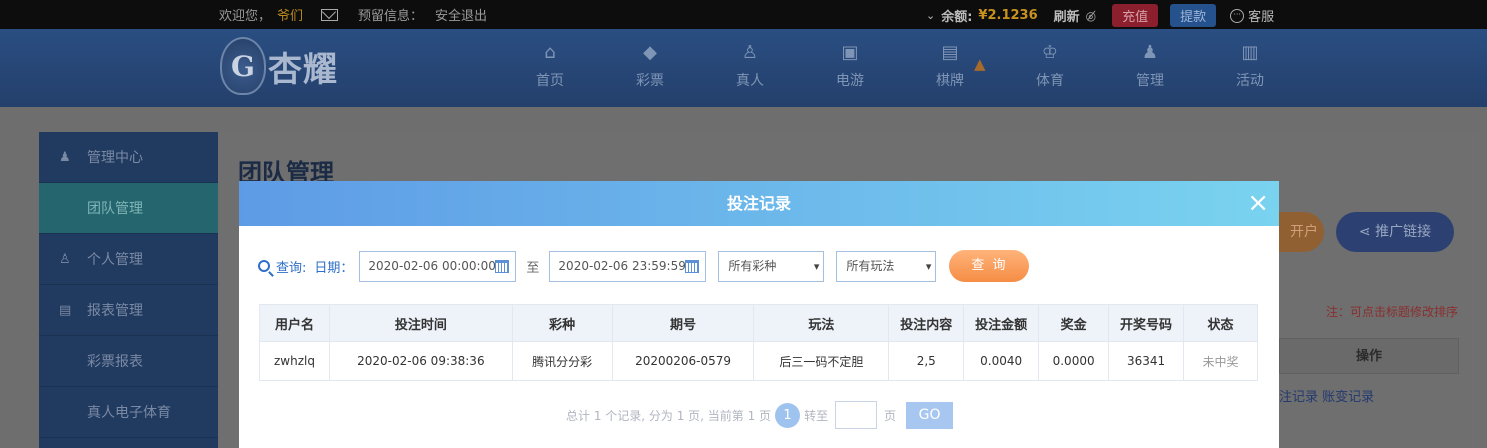  What do you see at coordinates (1395, 232) in the screenshot?
I see `promo-link-button: ⋖ 推广链接` at bounding box center [1395, 232].